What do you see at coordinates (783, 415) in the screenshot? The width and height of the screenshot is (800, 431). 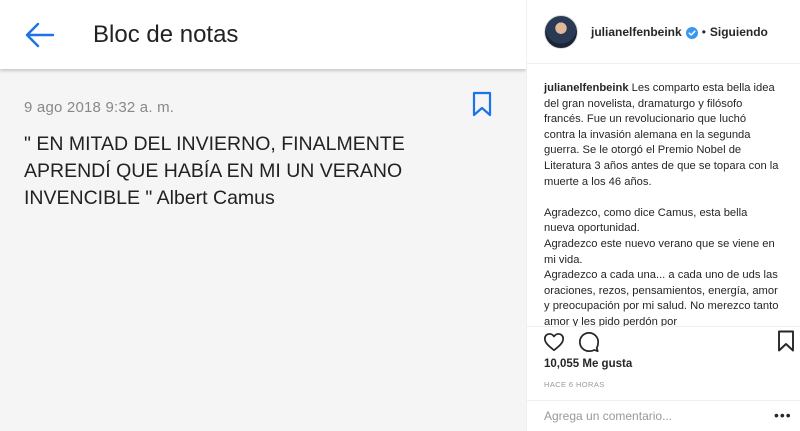 I see `more-icon: •••` at bounding box center [783, 415].